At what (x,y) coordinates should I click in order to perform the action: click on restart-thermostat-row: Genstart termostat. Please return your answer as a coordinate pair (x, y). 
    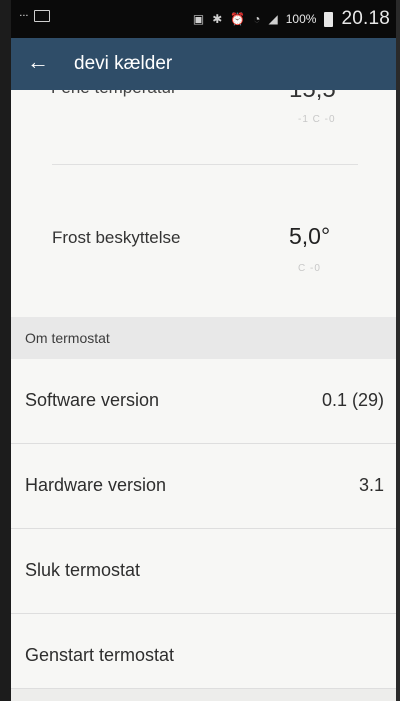
    Looking at the image, I should click on (203, 651).